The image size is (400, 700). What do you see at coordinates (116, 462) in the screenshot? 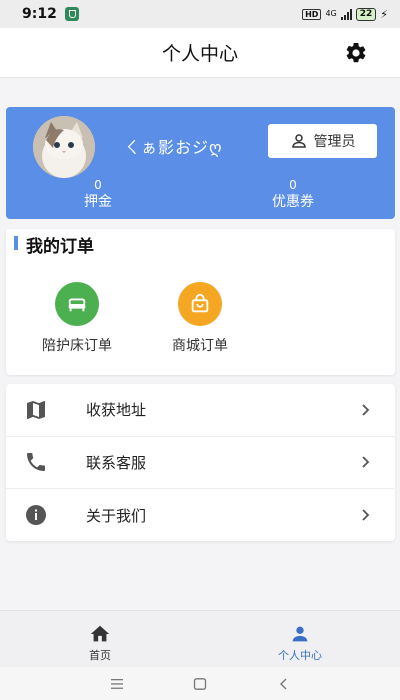
I see `menu-label-service: 联系客服` at bounding box center [116, 462].